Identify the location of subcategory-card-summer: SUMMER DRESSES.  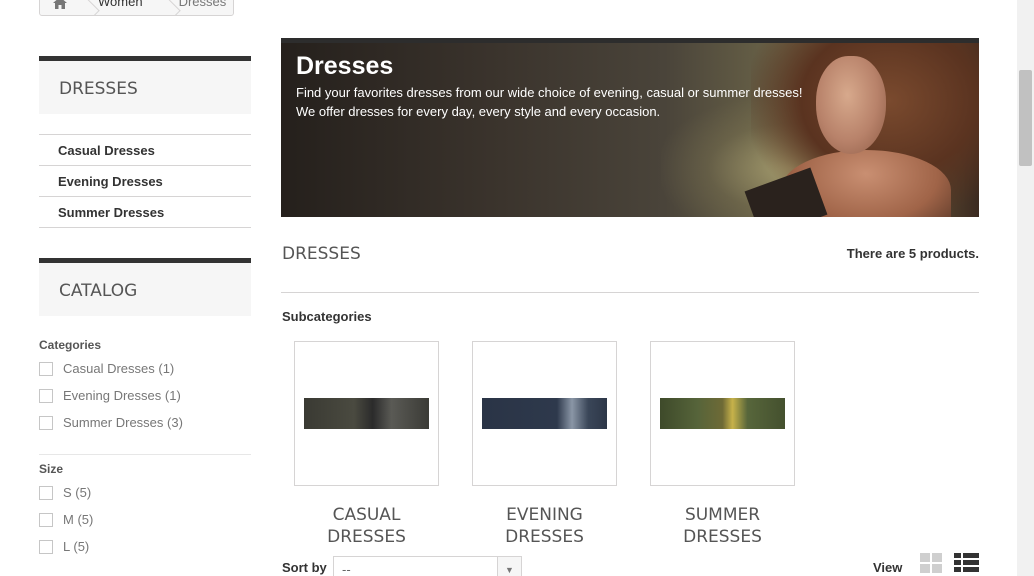
(722, 444).